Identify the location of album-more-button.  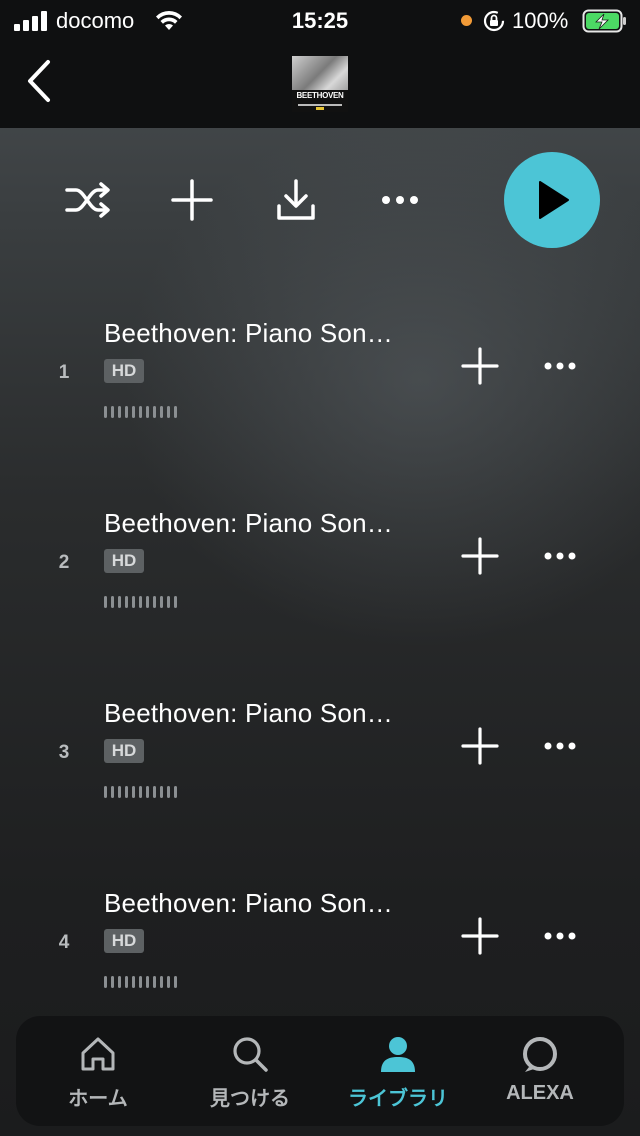
(400, 200).